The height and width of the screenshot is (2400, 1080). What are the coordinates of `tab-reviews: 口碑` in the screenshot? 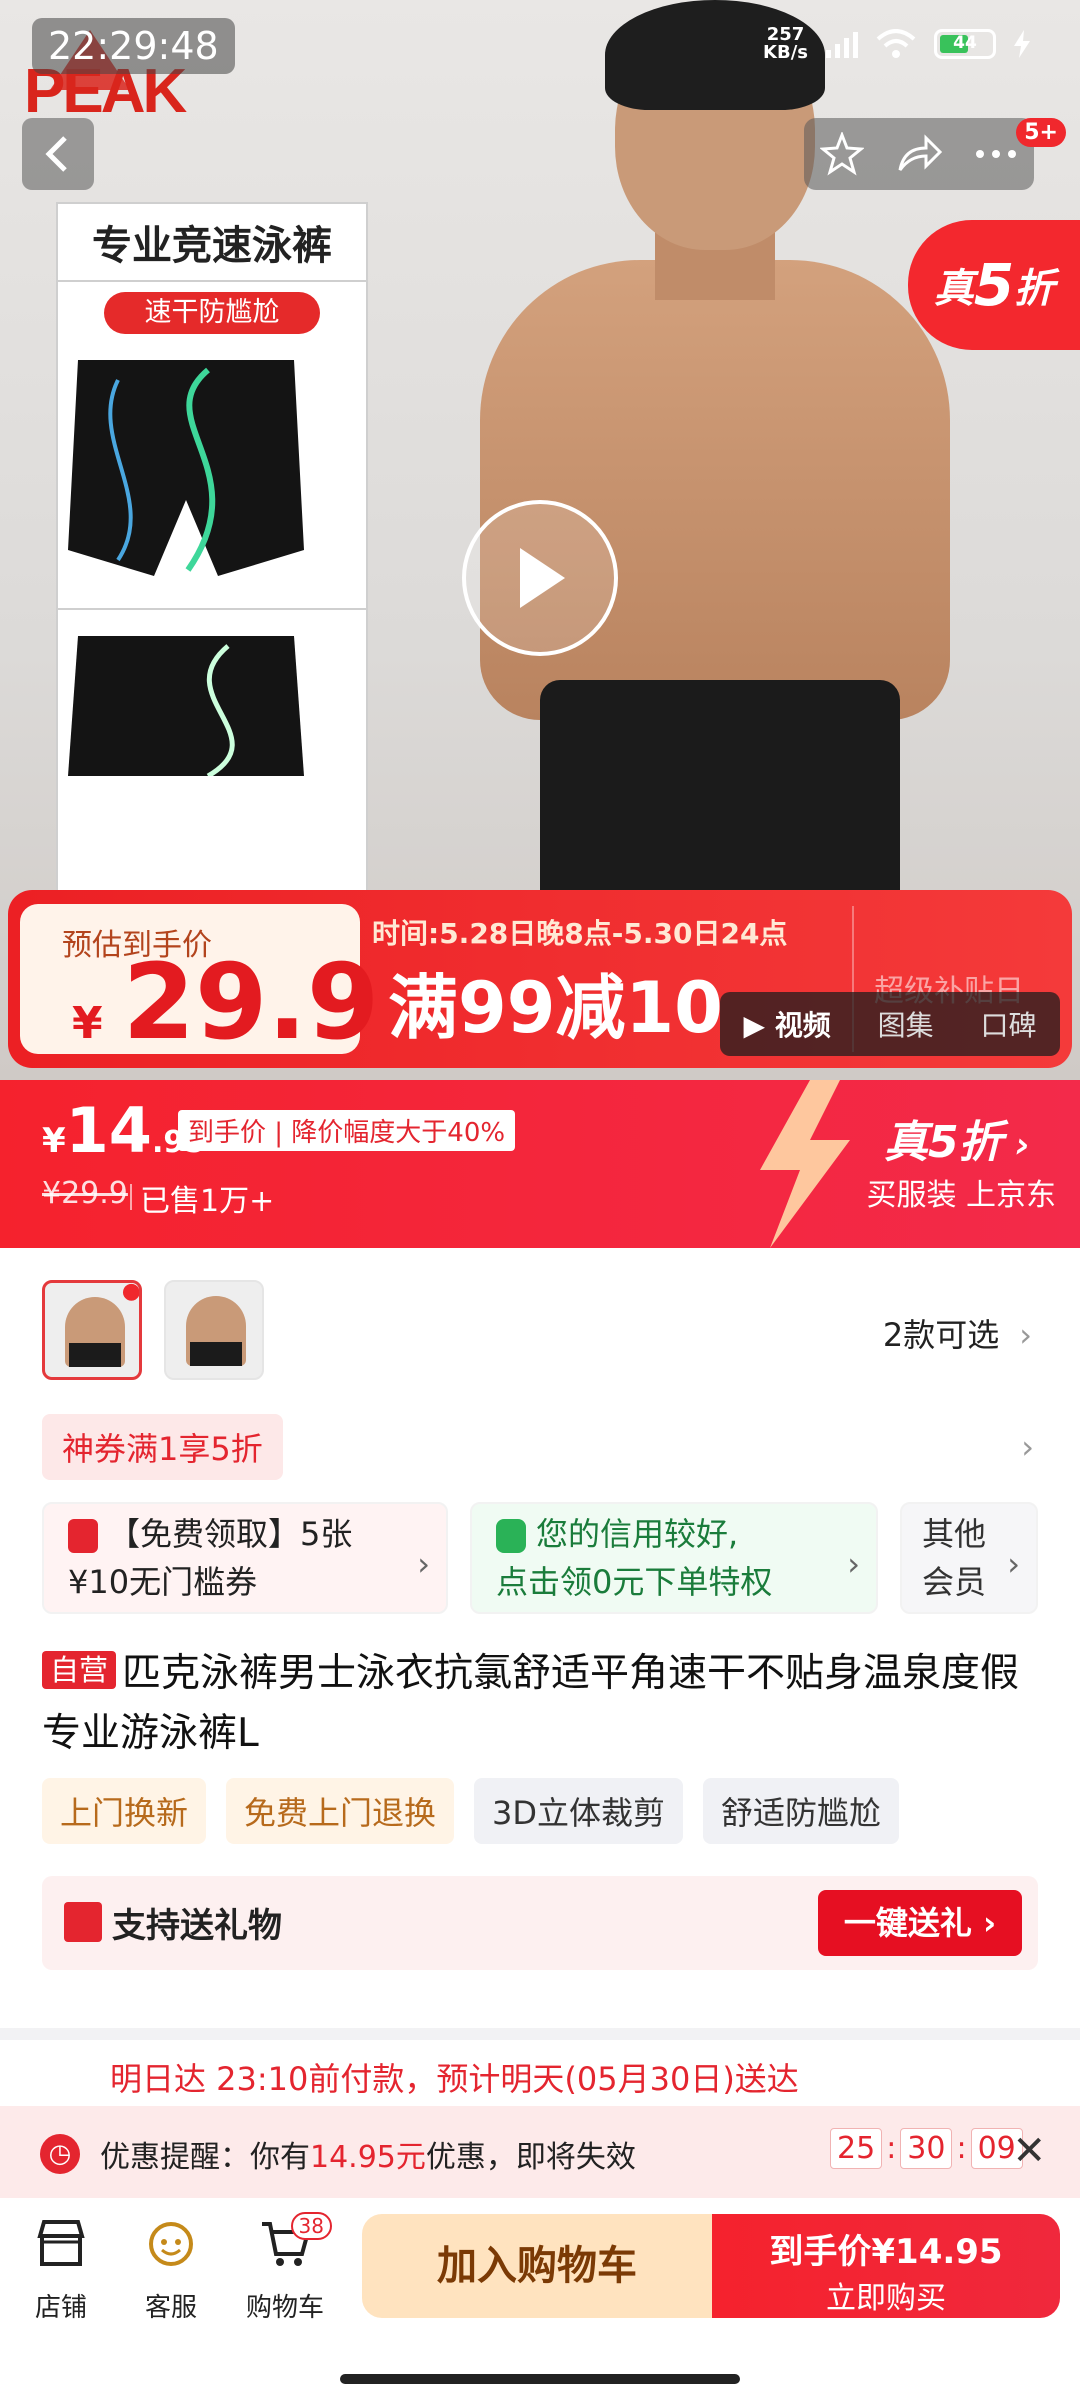 It's located at (1009, 1024).